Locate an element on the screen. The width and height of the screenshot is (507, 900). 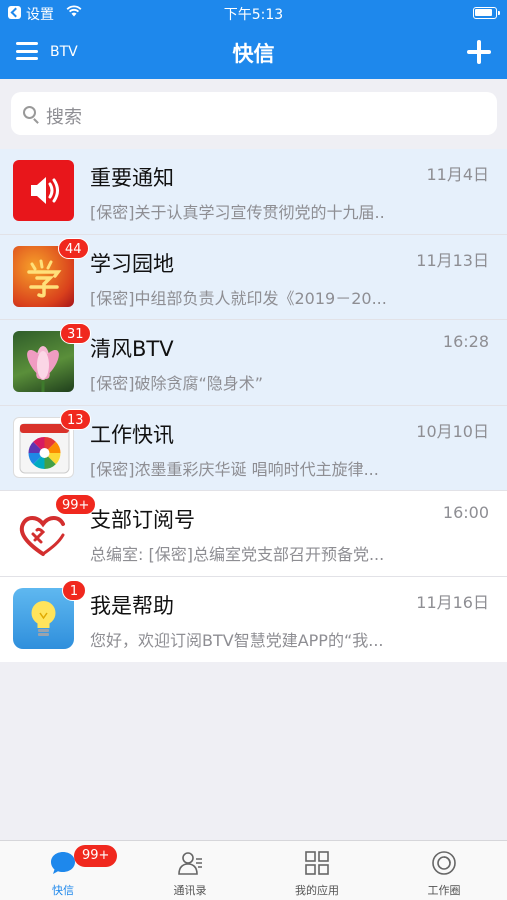
tab-label: 通讯录 is located at coordinates (190, 890).